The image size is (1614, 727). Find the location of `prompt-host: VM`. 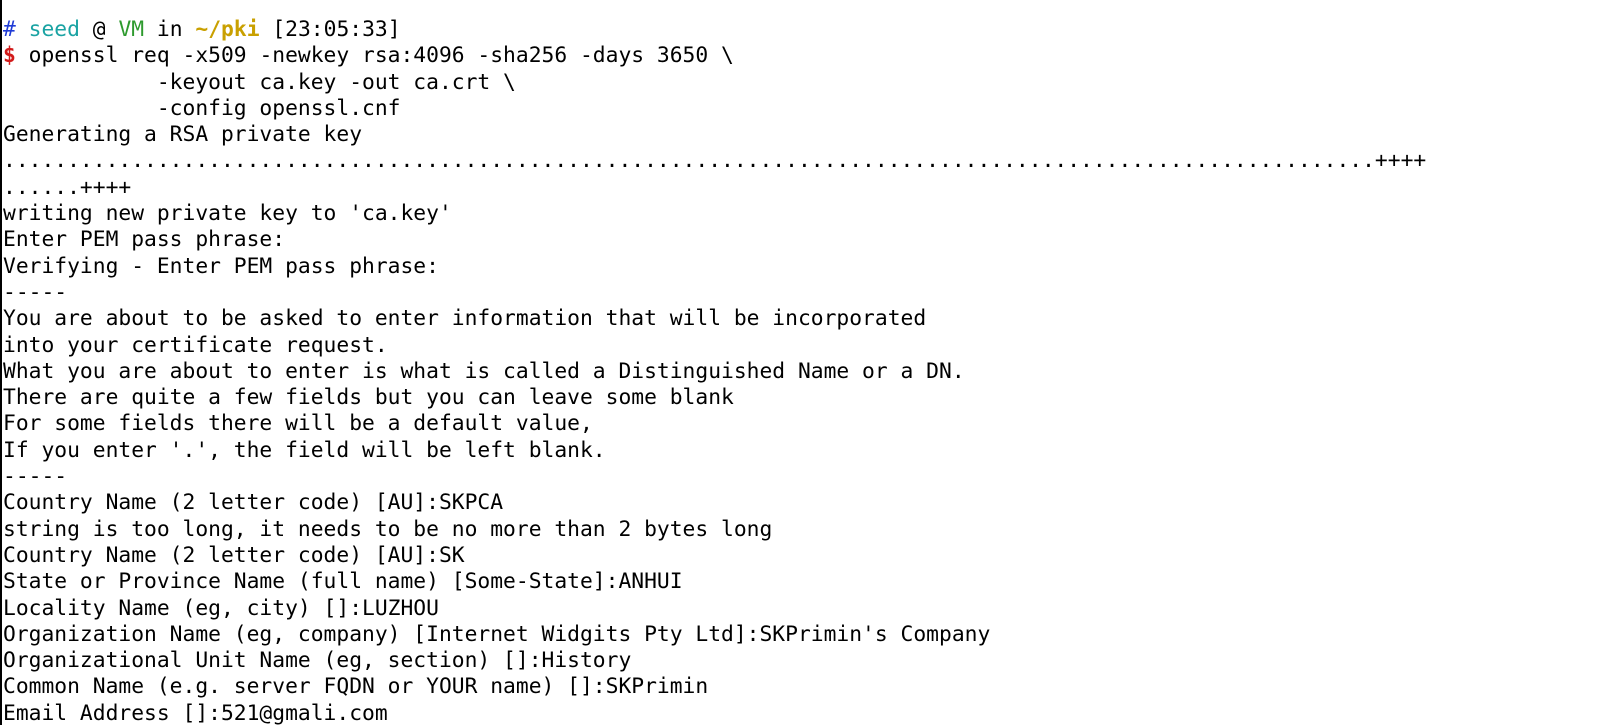

prompt-host: VM is located at coordinates (131, 29).